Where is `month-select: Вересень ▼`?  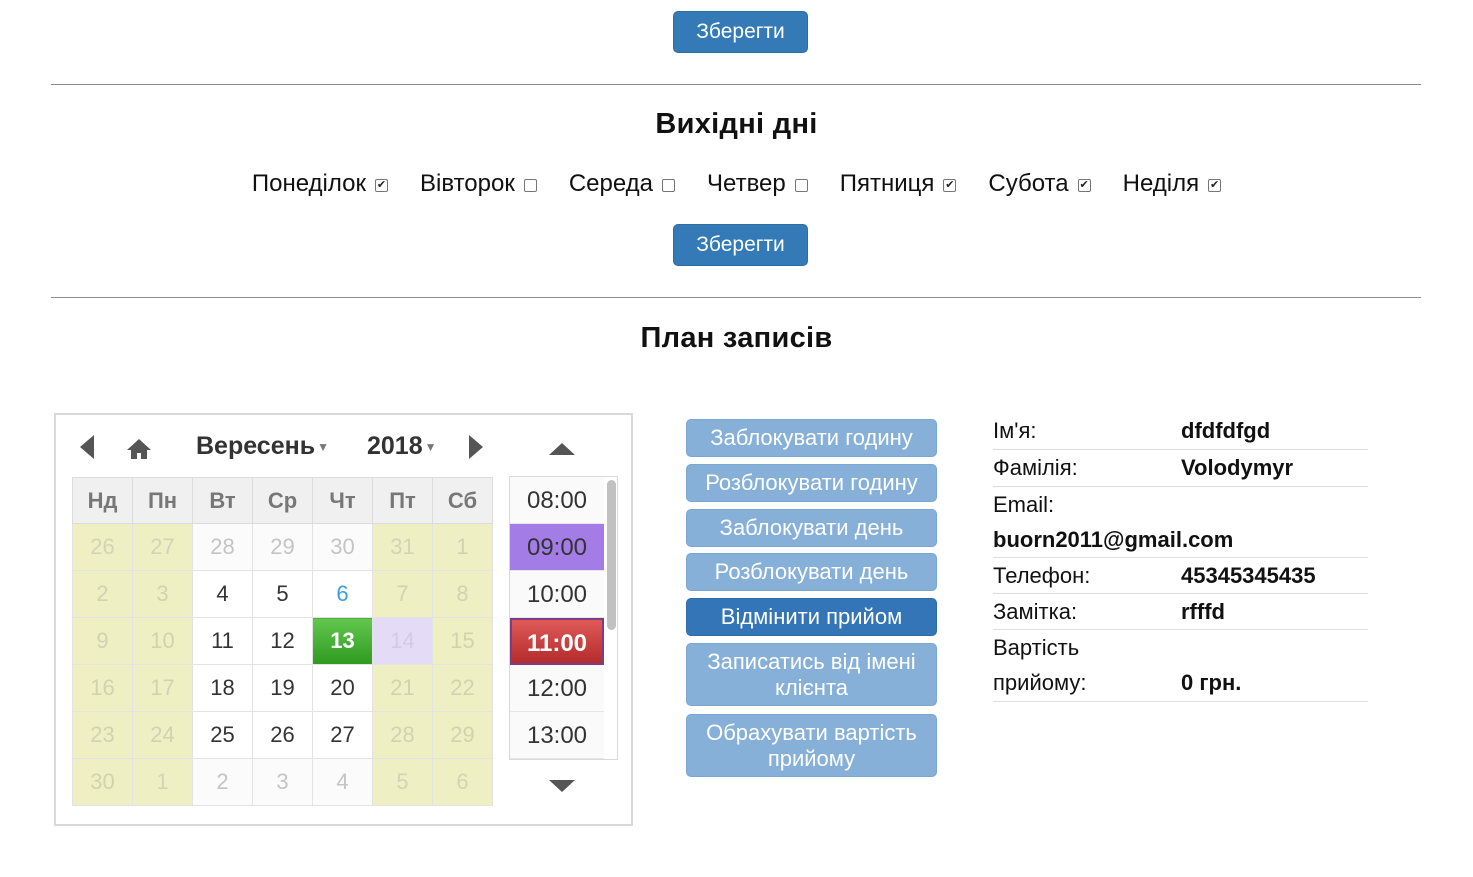
month-select: Вересень ▼ is located at coordinates (262, 446).